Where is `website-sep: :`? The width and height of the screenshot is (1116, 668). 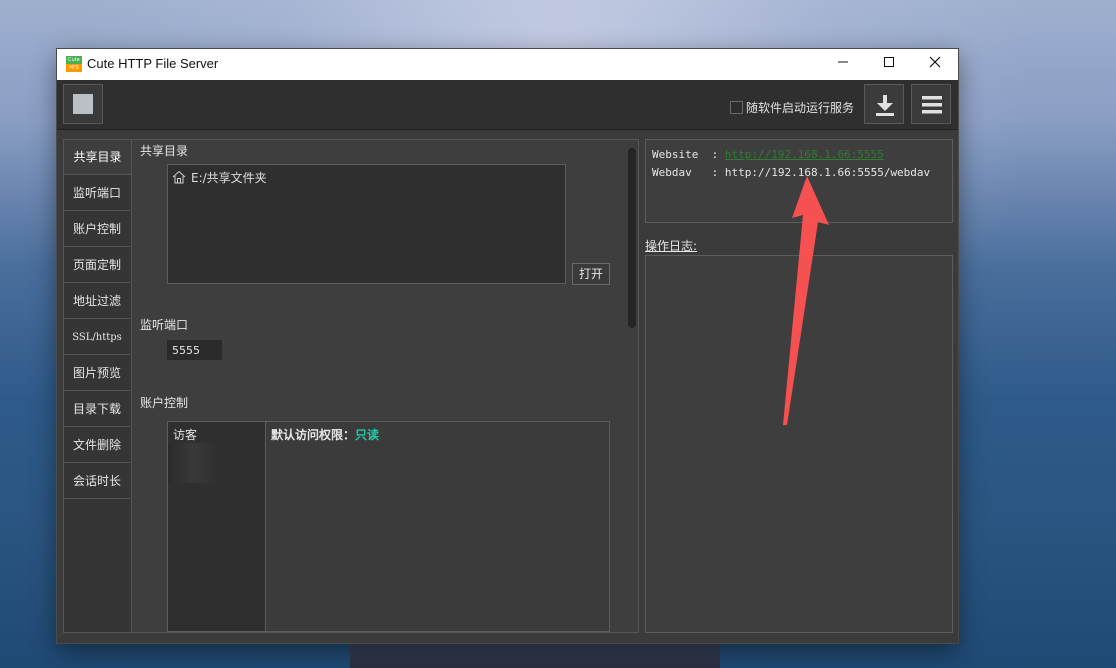
website-sep: : is located at coordinates (715, 154).